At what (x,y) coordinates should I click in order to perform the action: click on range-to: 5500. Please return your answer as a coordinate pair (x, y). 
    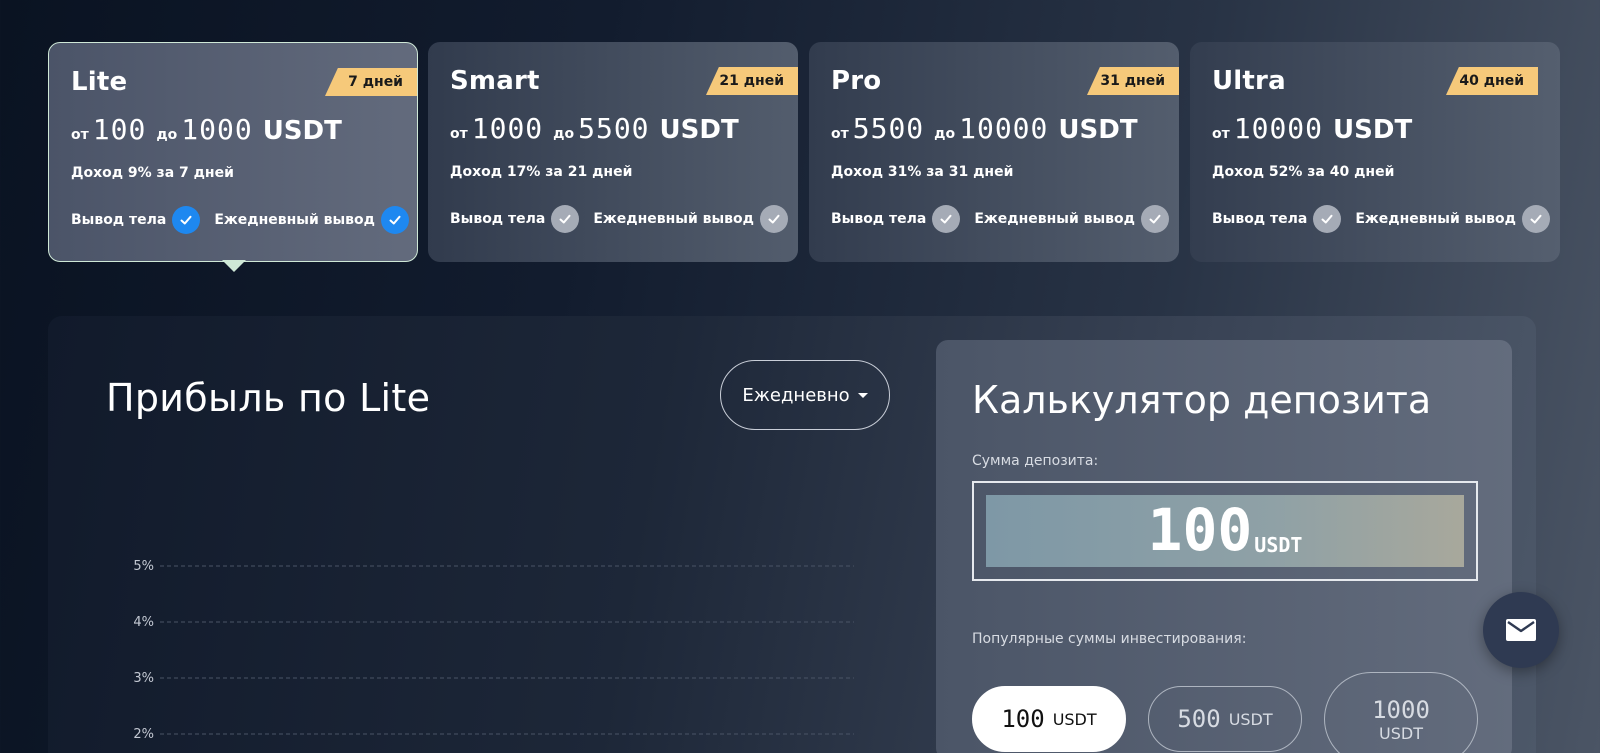
    Looking at the image, I should click on (614, 128).